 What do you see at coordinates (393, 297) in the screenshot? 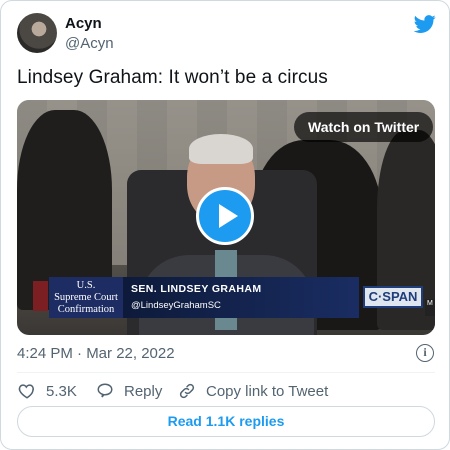
I see `network-logo: C·SPAN` at bounding box center [393, 297].